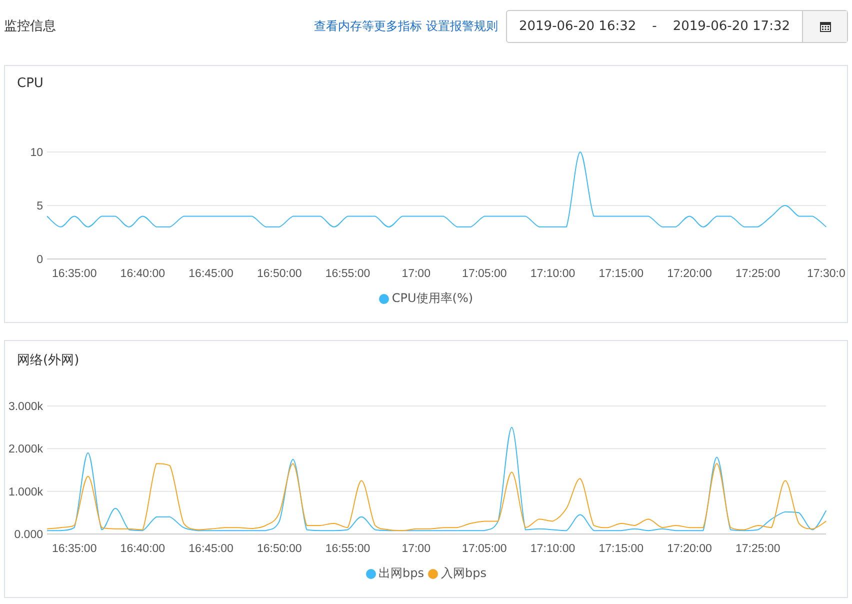 This screenshot has width=852, height=604. What do you see at coordinates (28, 535) in the screenshot?
I see `y-axis-label: 0.000` at bounding box center [28, 535].